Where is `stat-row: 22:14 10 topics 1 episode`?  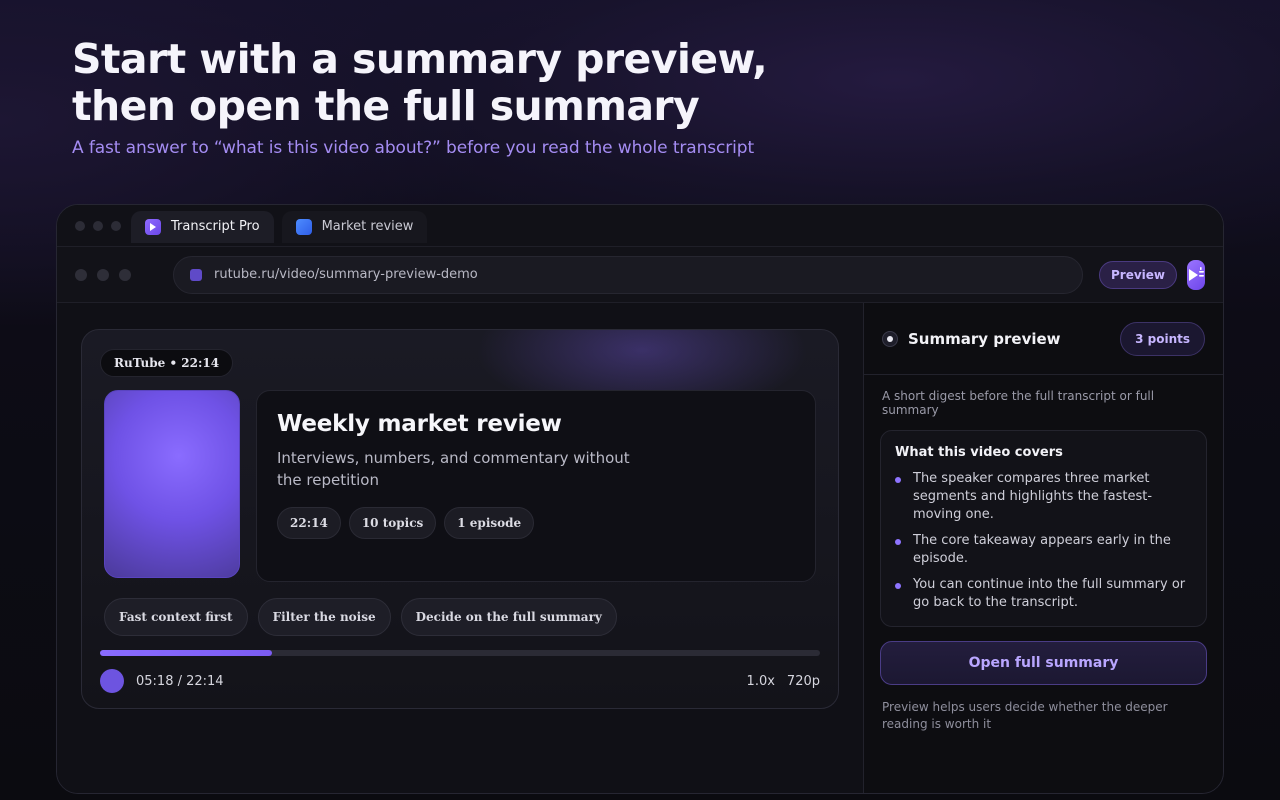 stat-row: 22:14 10 topics 1 episode is located at coordinates (536, 523).